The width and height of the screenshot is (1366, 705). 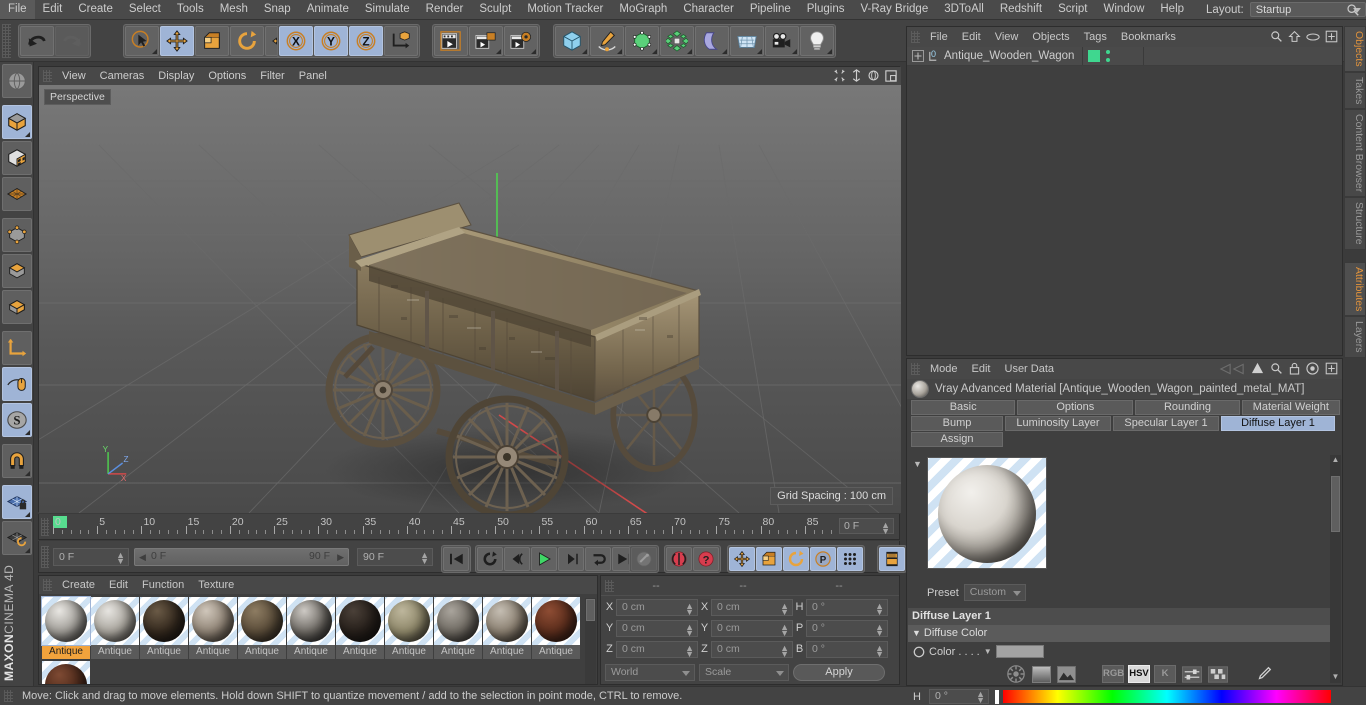 What do you see at coordinates (17, 9) in the screenshot?
I see `menu-item-file: File` at bounding box center [17, 9].